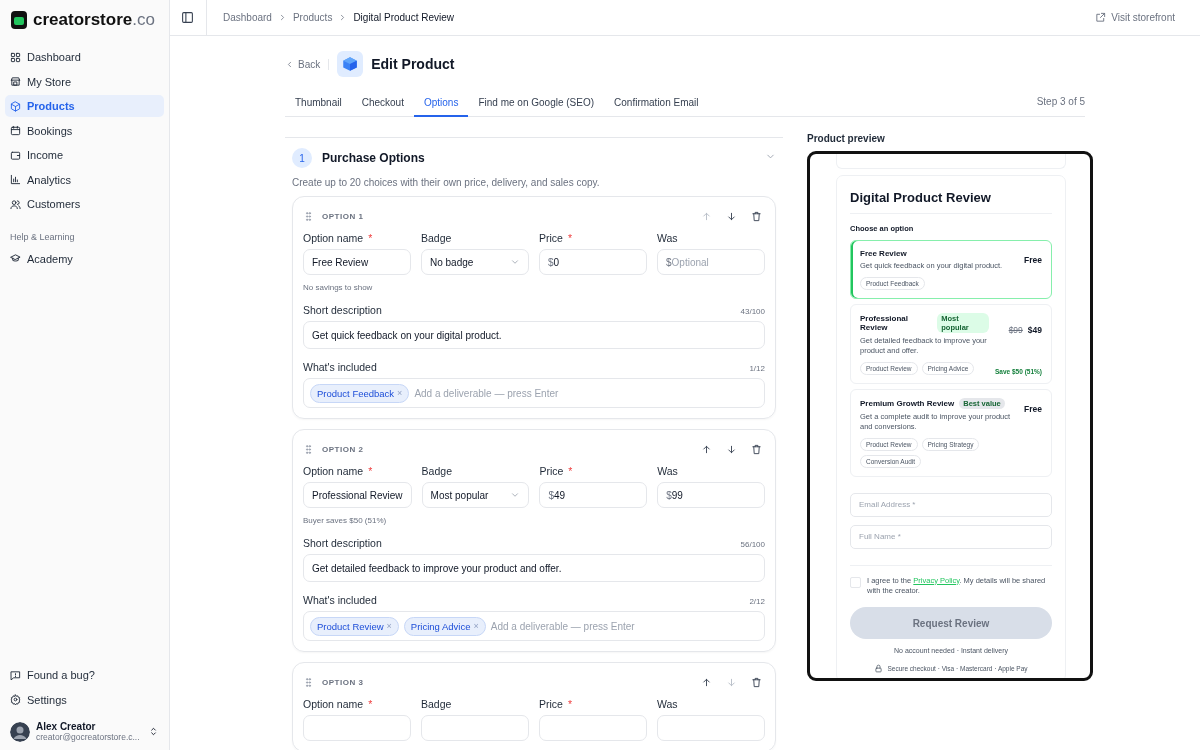 The image size is (1200, 750). What do you see at coordinates (534, 393) in the screenshot?
I see `deliverables-field: Product Feedback × Add a deliverable — press Enter` at bounding box center [534, 393].